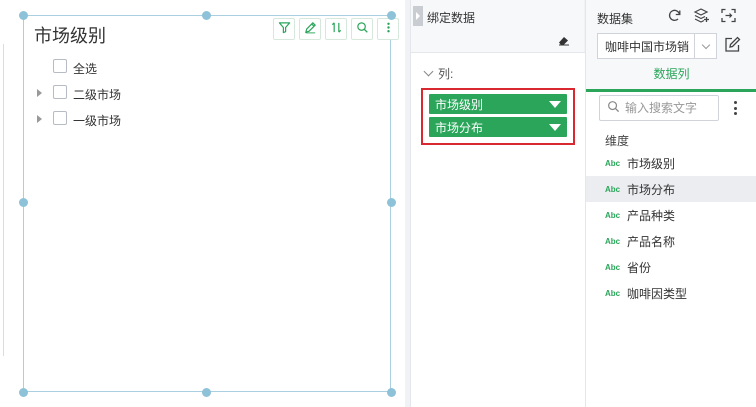  I want to click on resize-handle-sw, so click(23, 392).